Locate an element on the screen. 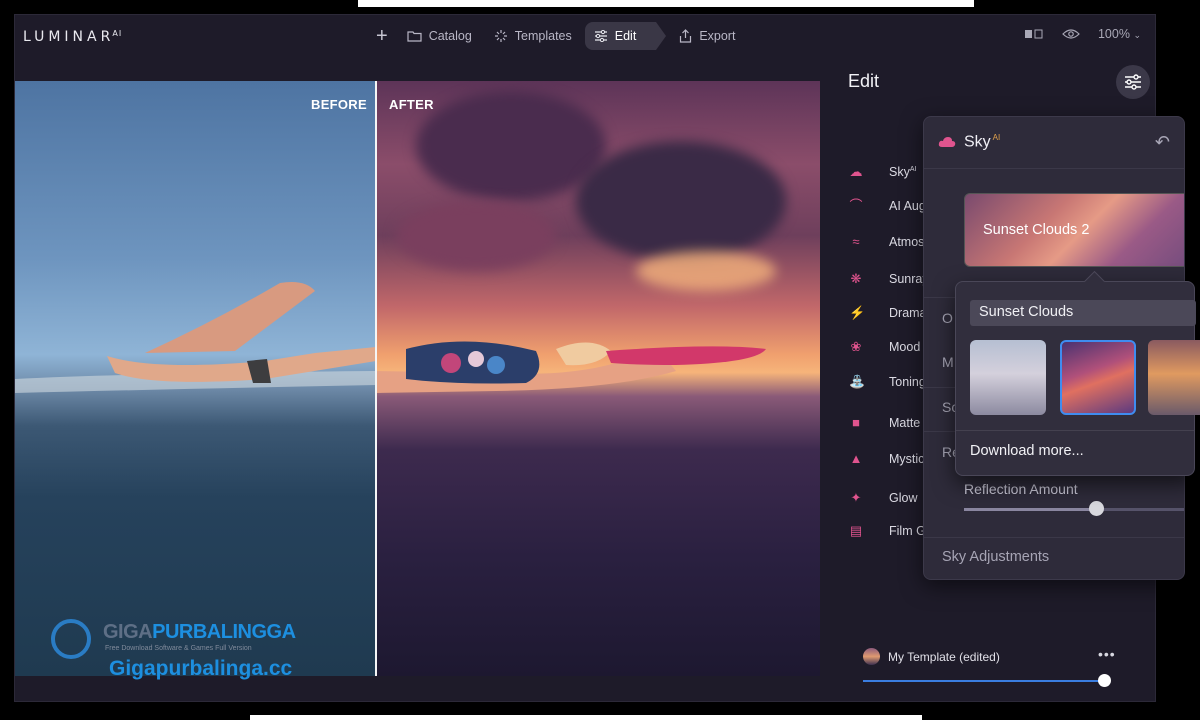 This screenshot has width=1200, height=720. surfer-after is located at coordinates (571, 367).